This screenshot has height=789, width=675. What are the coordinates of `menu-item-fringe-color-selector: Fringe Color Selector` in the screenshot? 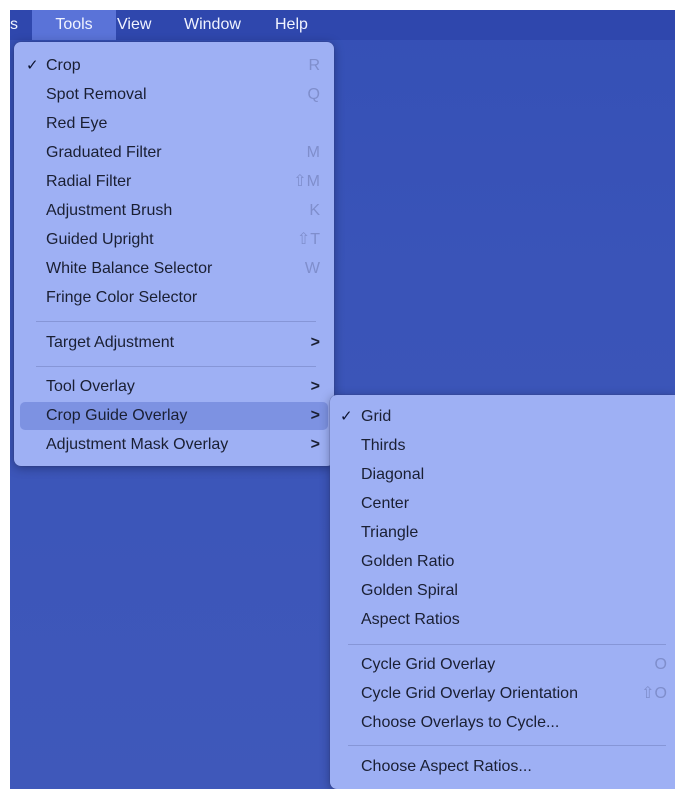 It's located at (174, 298).